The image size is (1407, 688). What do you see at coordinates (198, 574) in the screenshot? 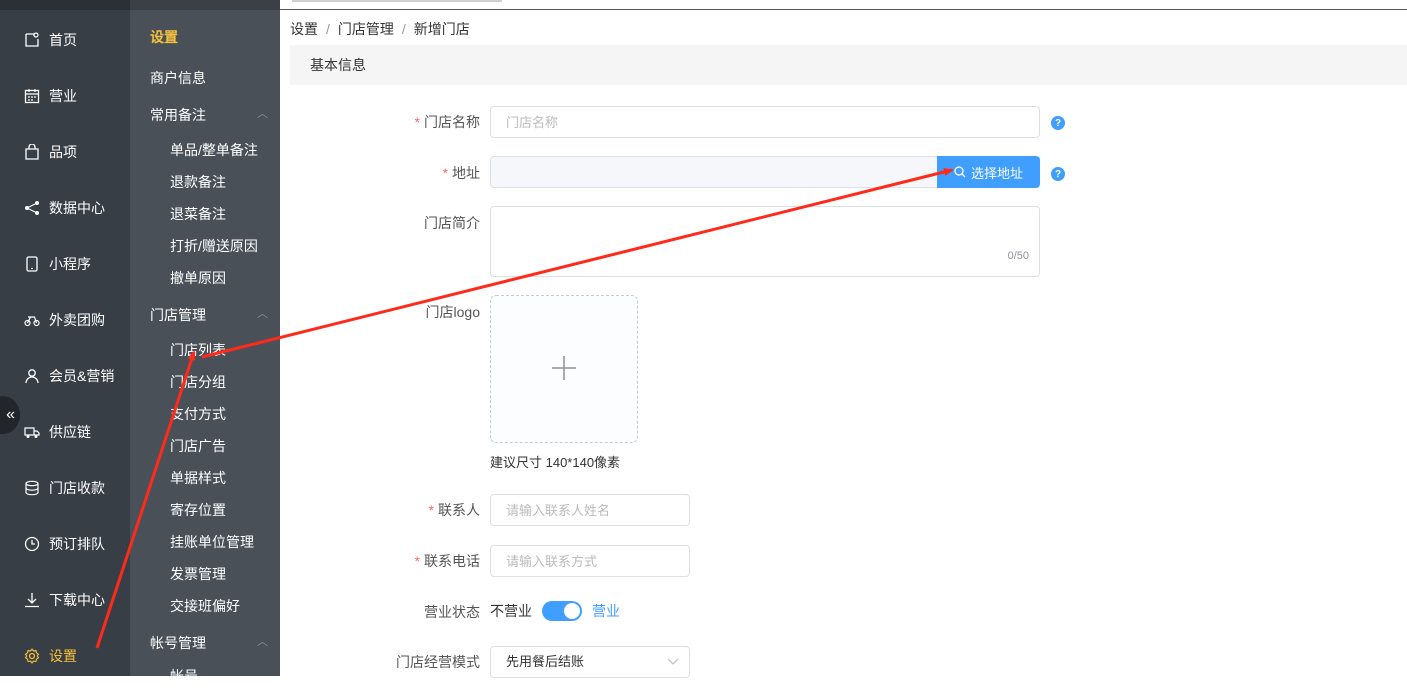
I see `subnav-item: 发票管理` at bounding box center [198, 574].